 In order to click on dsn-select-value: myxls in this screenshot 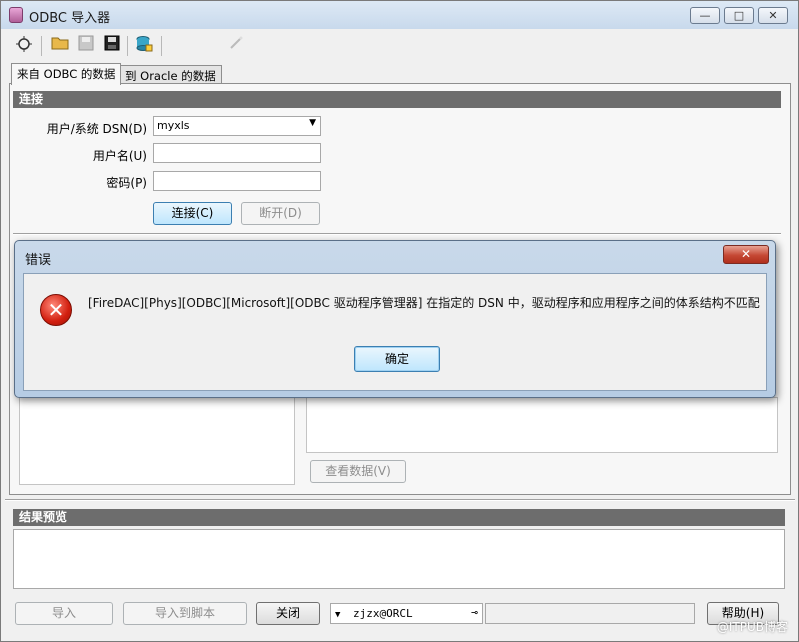, I will do `click(173, 125)`.